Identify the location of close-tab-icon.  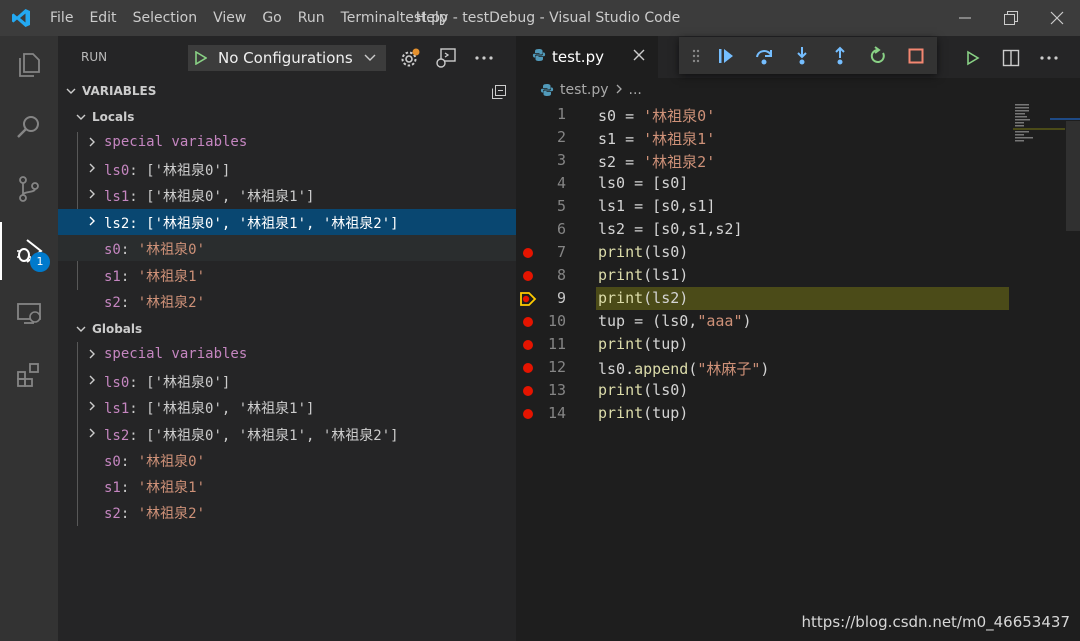
(639, 57).